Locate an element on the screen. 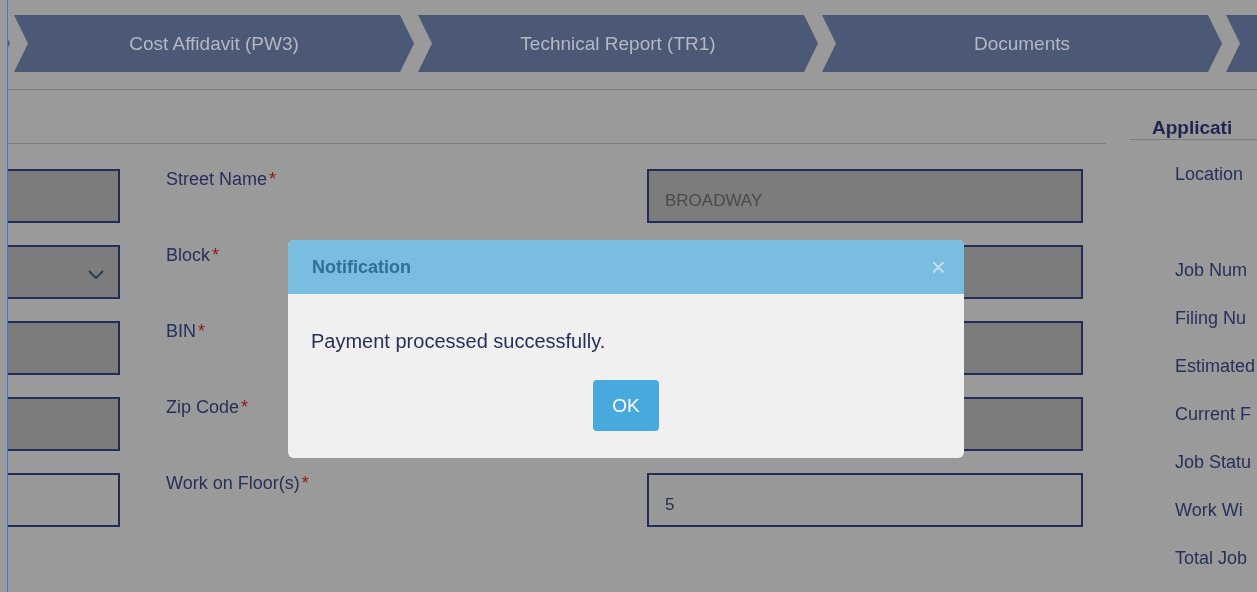 The width and height of the screenshot is (1257, 592). field-label: Block* is located at coordinates (193, 255).